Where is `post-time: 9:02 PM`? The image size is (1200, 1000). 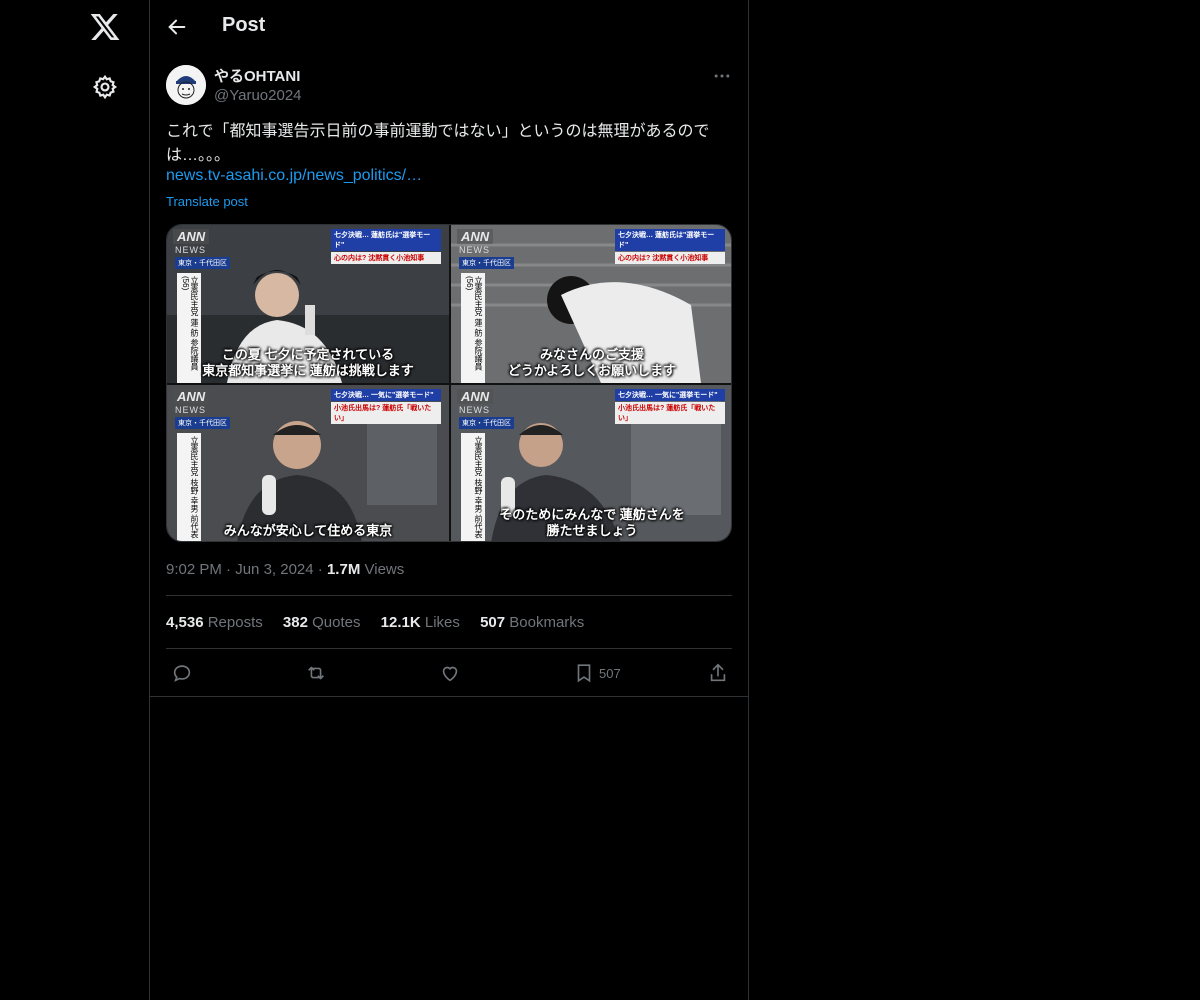 post-time: 9:02 PM is located at coordinates (194, 569).